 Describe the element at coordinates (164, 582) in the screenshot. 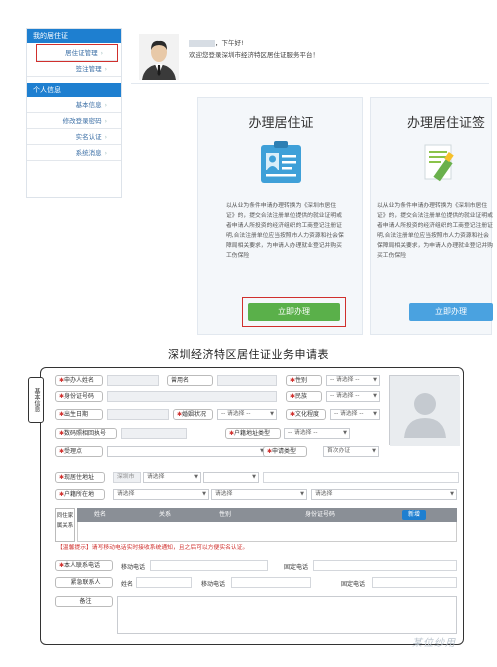

I see `emergency-name-input` at that location.